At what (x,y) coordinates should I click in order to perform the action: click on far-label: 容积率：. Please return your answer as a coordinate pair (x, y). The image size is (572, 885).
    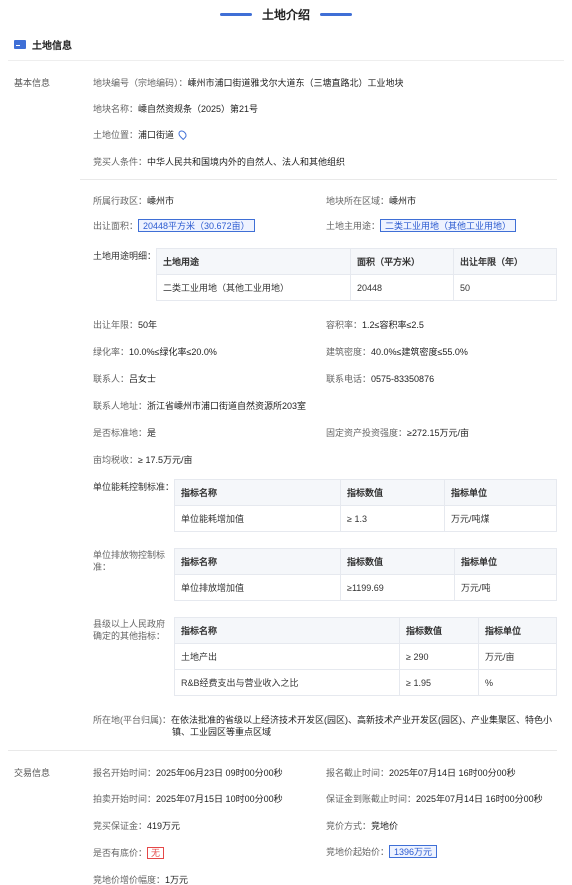
    Looking at the image, I should click on (344, 325).